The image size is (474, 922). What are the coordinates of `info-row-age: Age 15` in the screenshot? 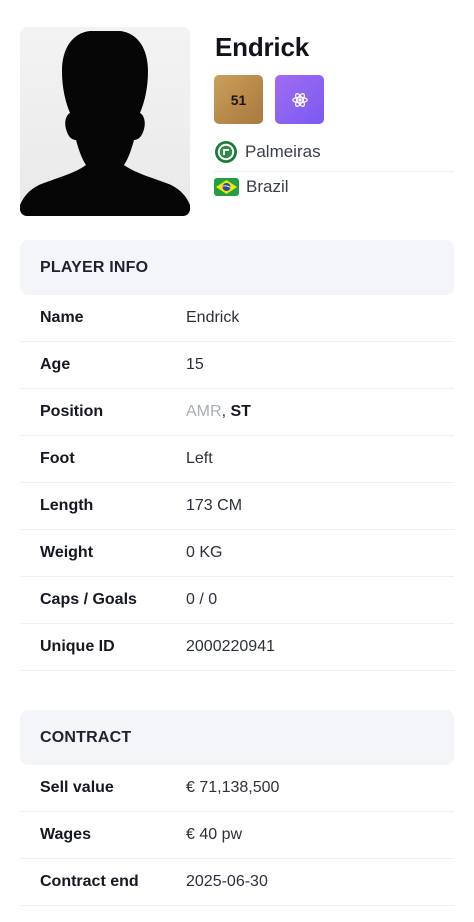 It's located at (237, 365).